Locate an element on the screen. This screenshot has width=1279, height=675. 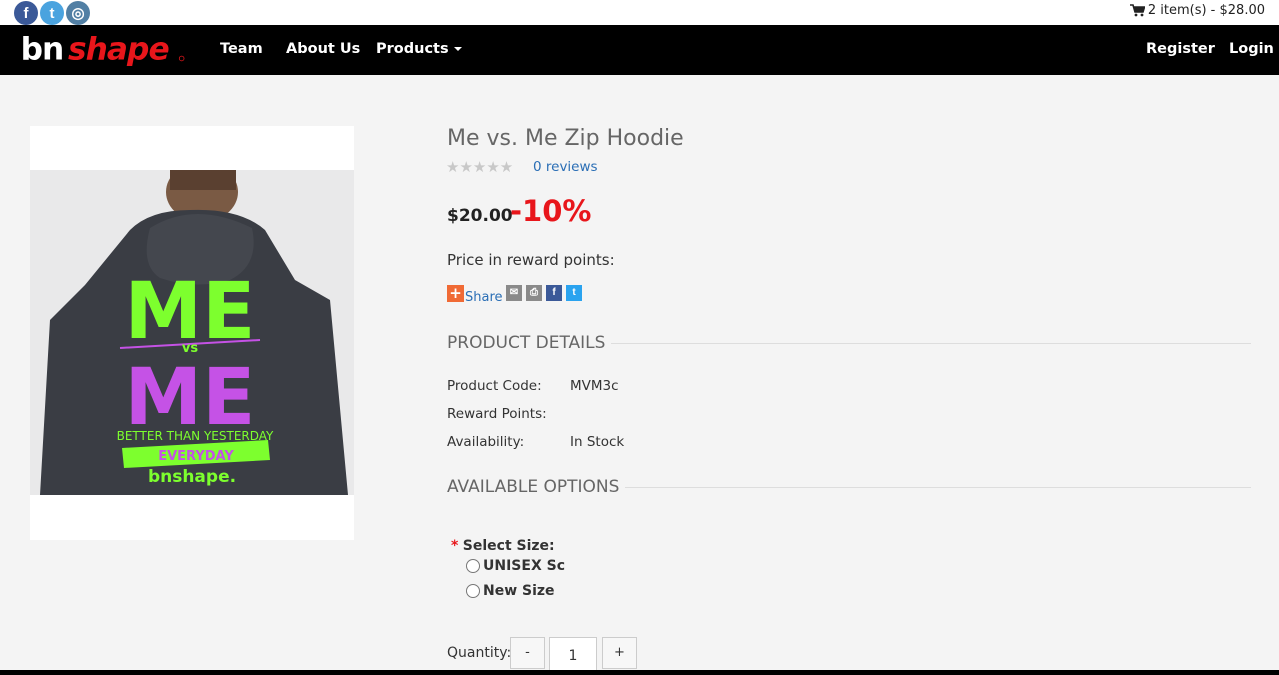
email-icon: ✉ is located at coordinates (514, 293).